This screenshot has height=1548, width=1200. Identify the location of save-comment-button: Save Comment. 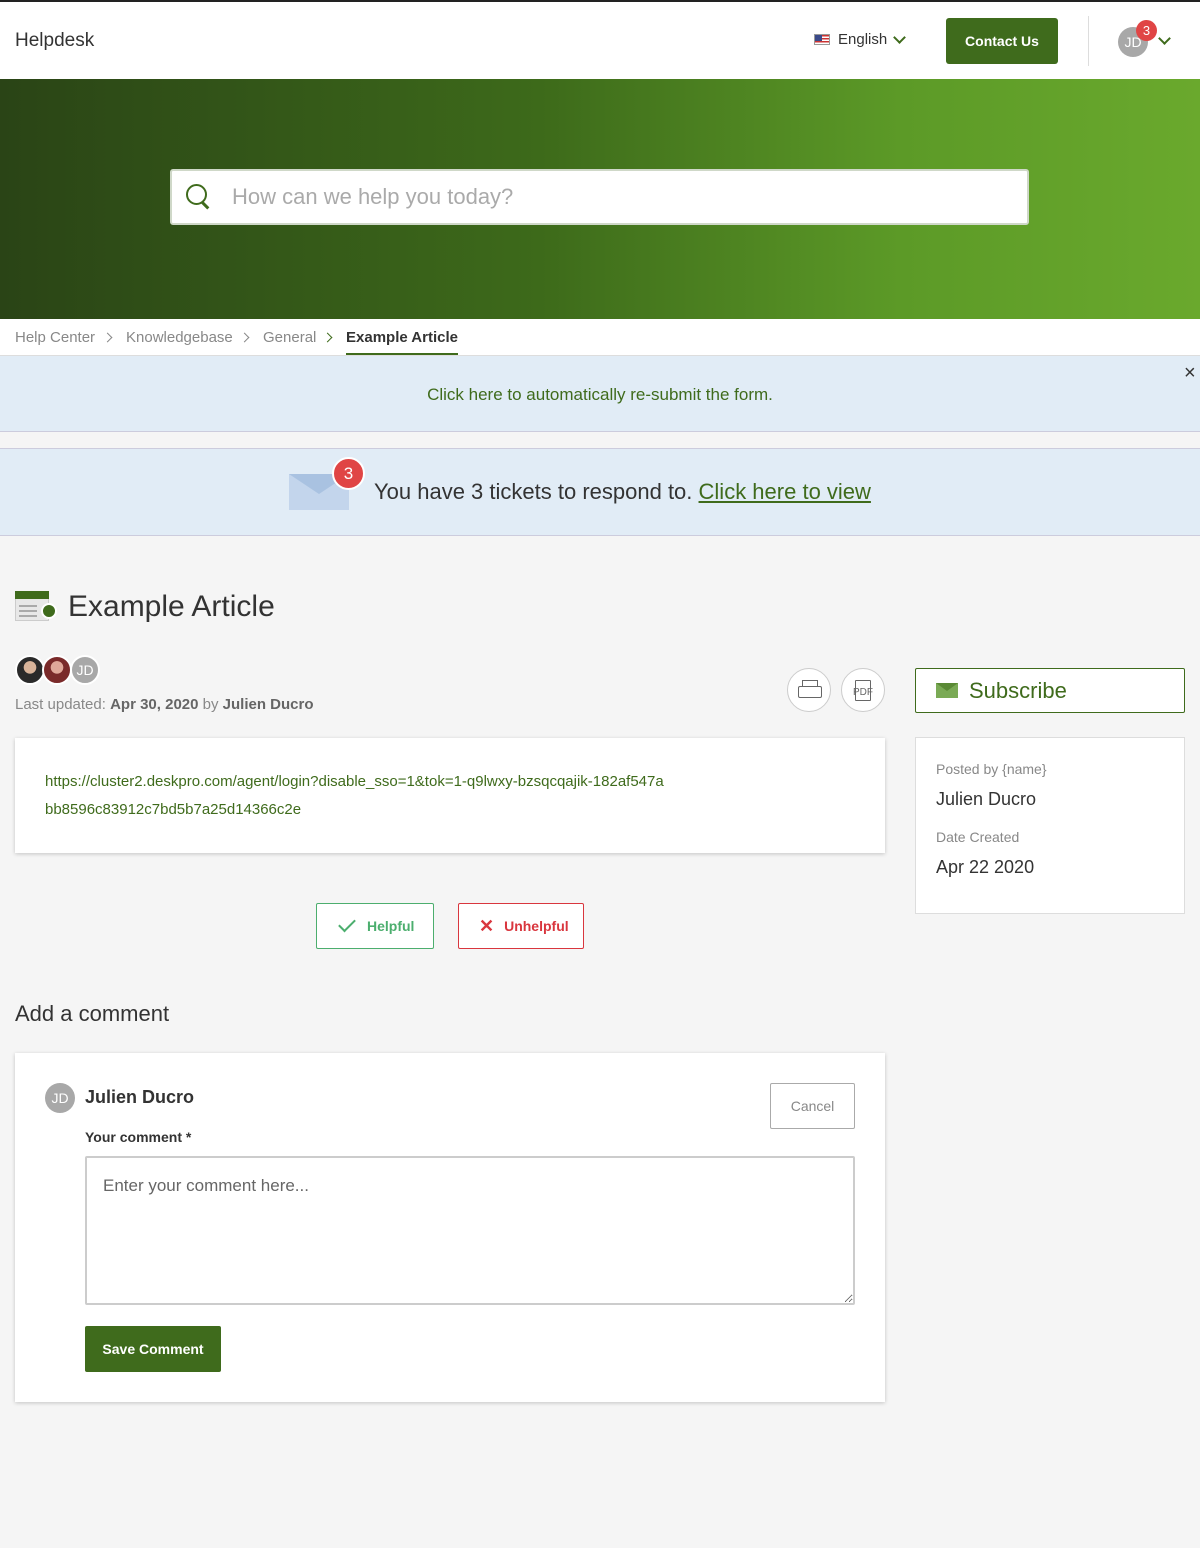
(153, 1349).